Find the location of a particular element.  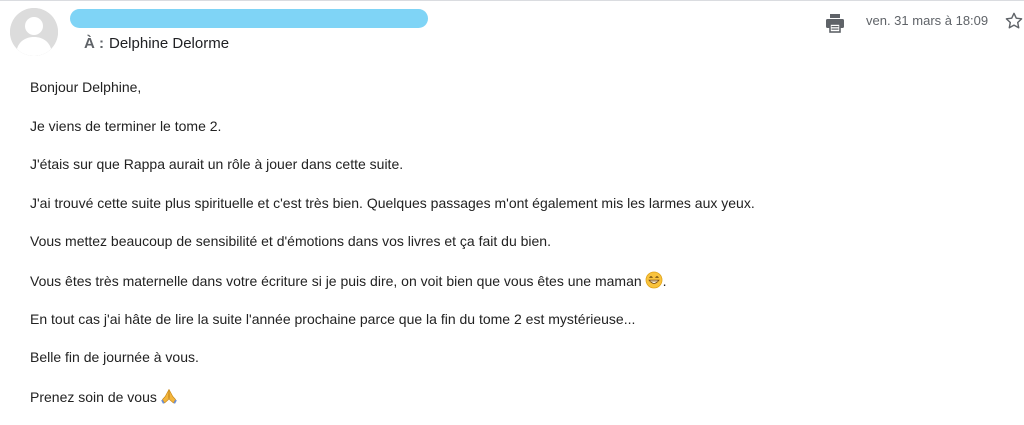

message-date: ven. 31 mars à 18:09 is located at coordinates (927, 20).